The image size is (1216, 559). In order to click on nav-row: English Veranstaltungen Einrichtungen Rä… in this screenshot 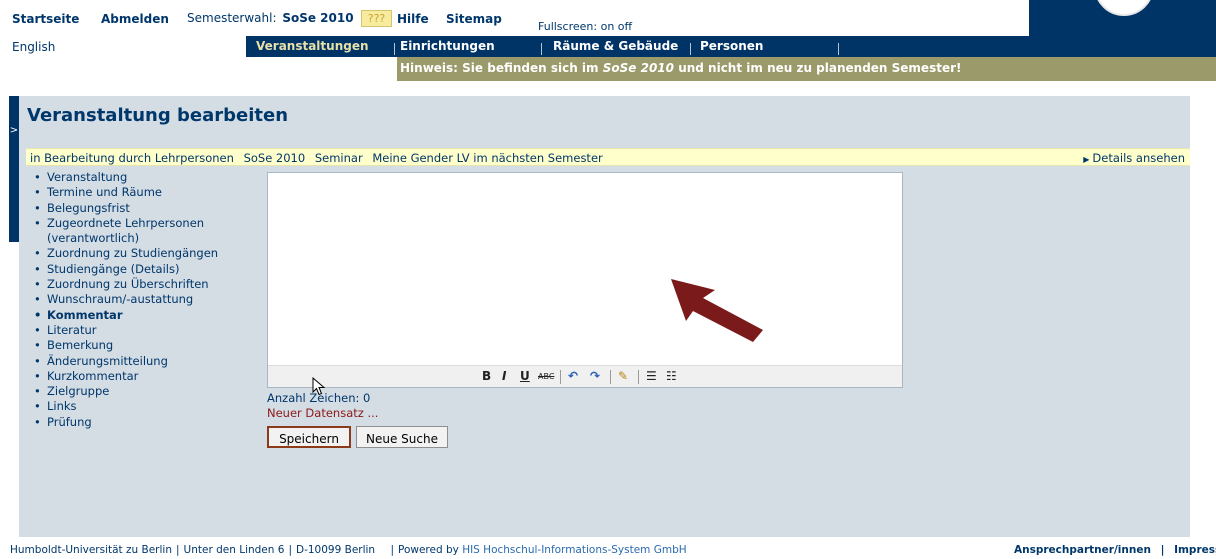, I will do `click(608, 46)`.